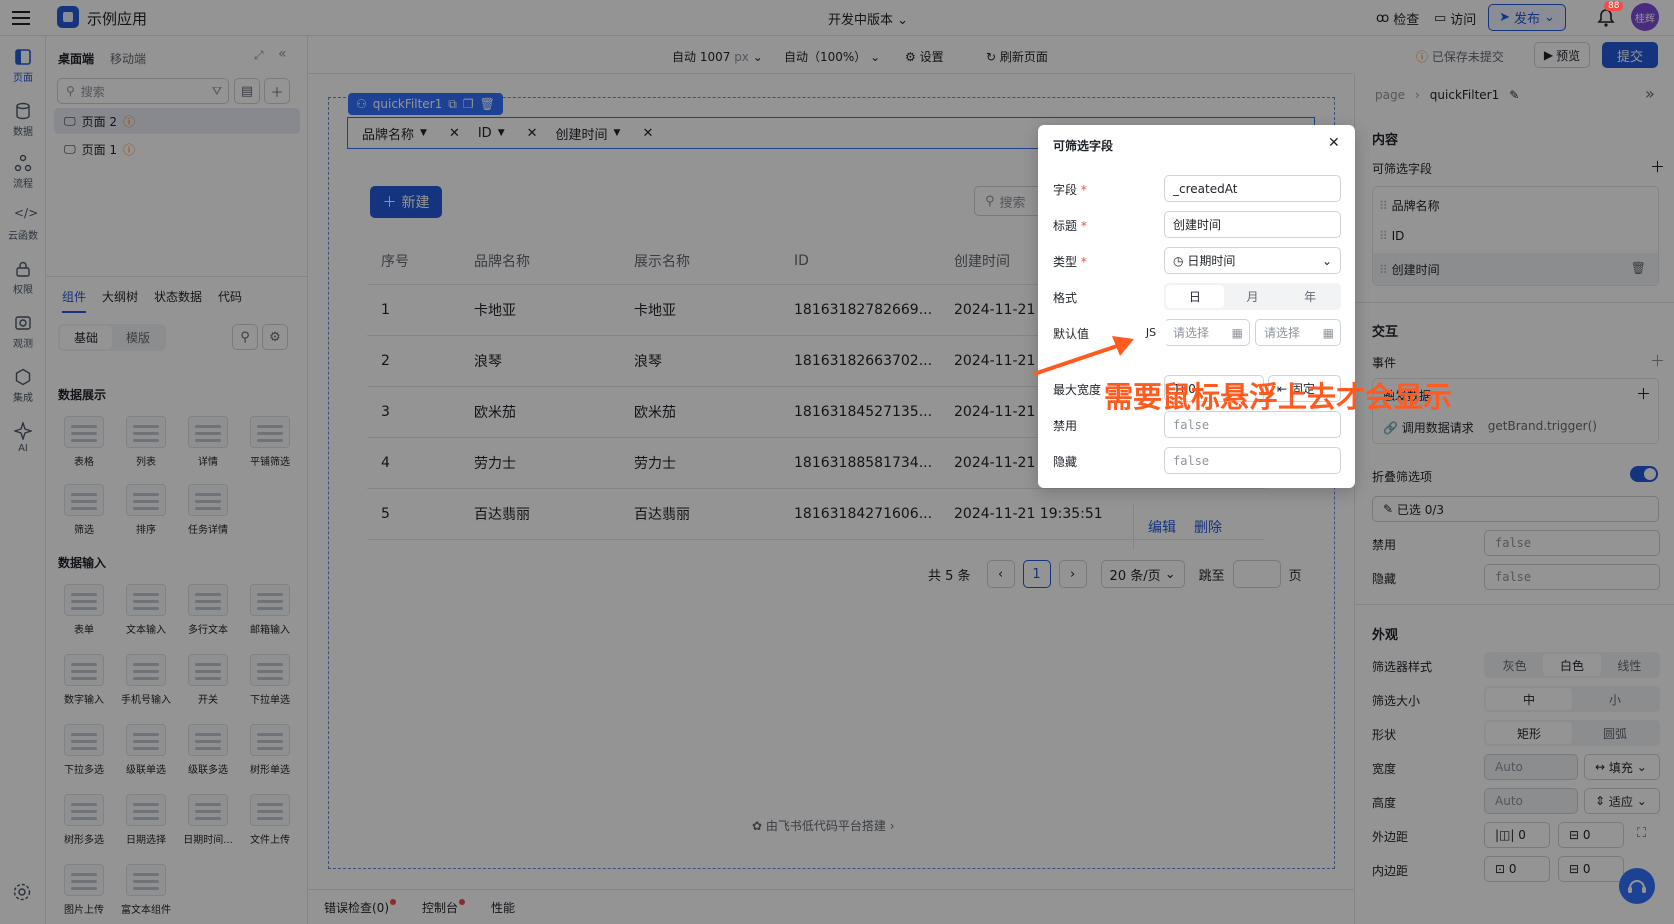  I want to click on search-icon: ⚲, so click(245, 337).